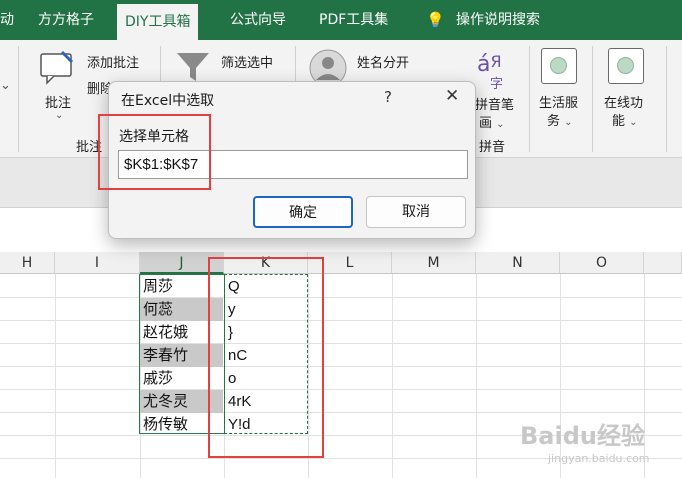  What do you see at coordinates (181, 401) in the screenshot?
I see `cell-j: 尤冬灵` at bounding box center [181, 401].